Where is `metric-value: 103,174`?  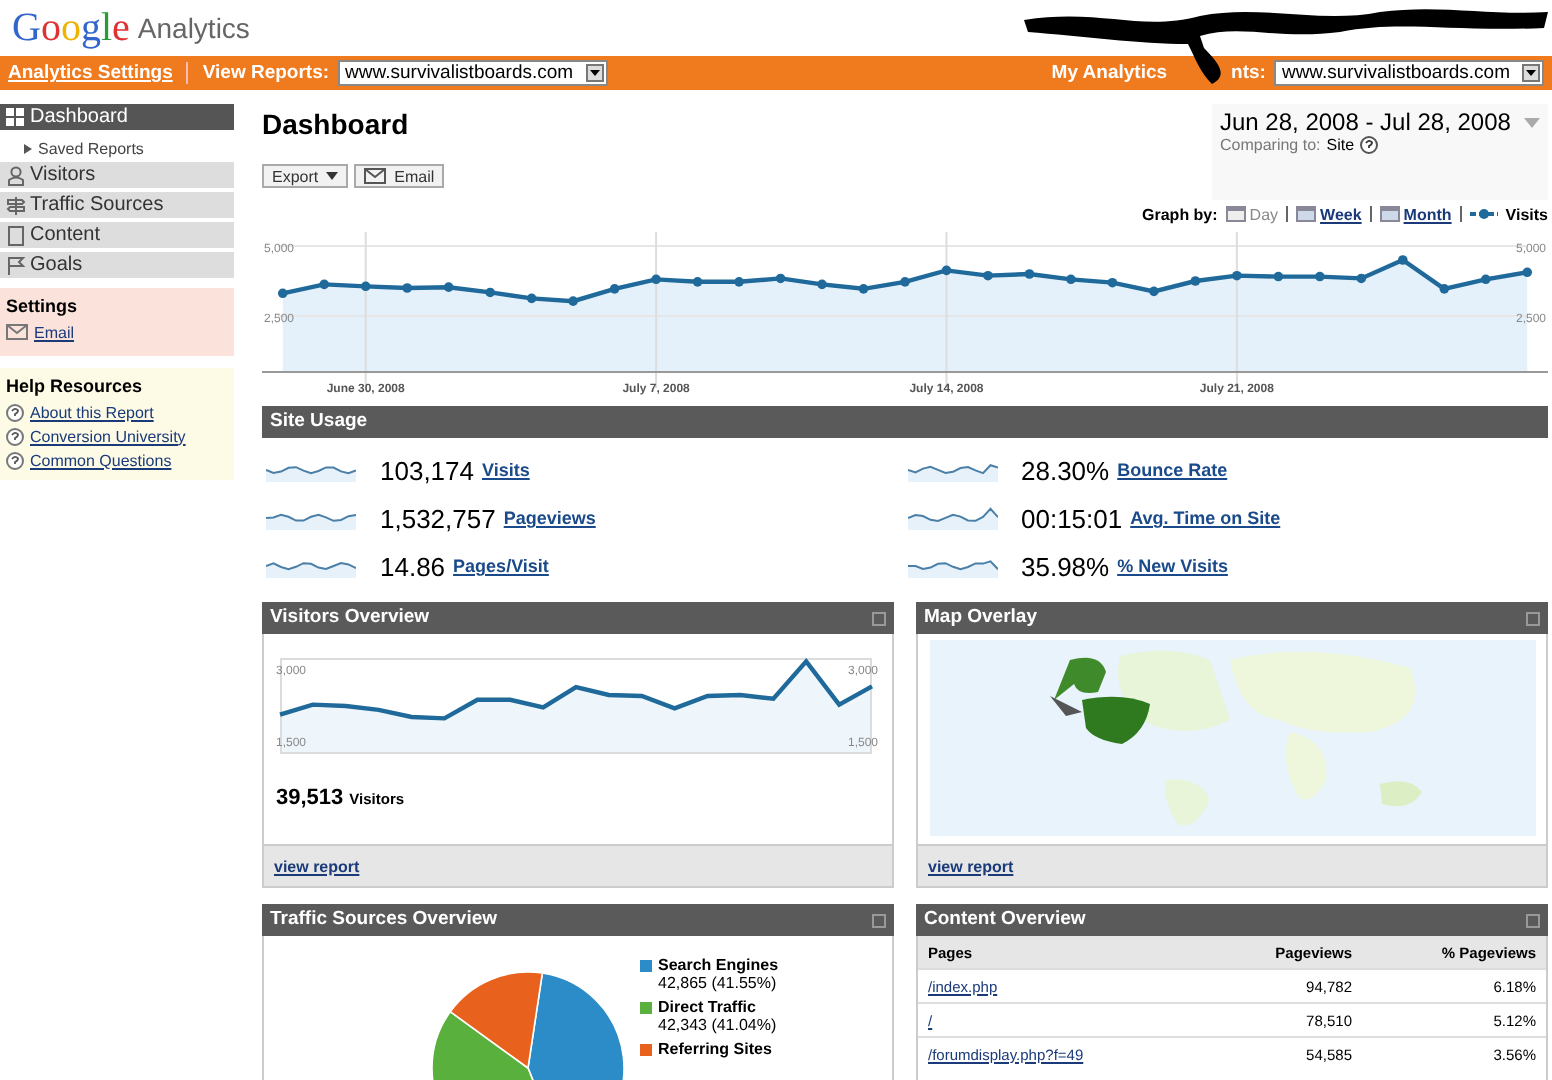
metric-value: 103,174 is located at coordinates (427, 470).